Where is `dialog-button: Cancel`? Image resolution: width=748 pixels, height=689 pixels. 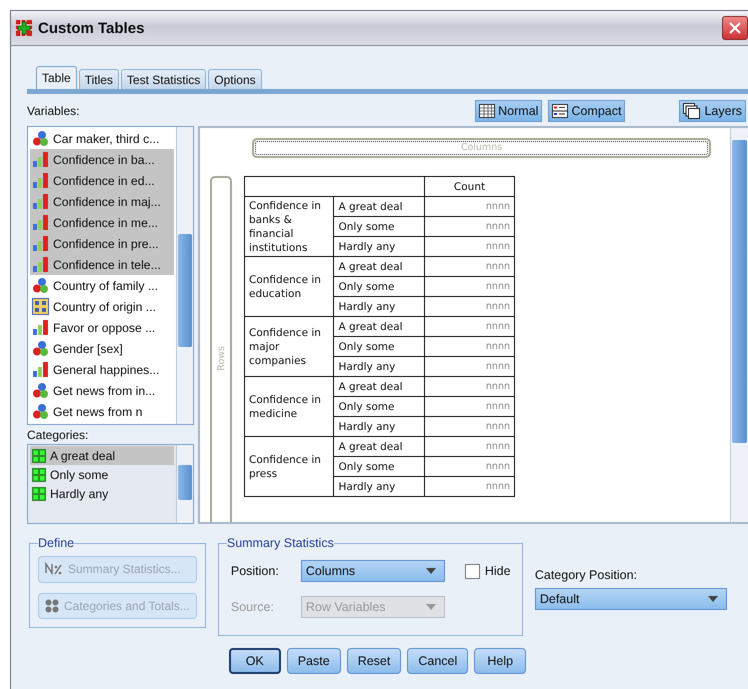
dialog-button: Cancel is located at coordinates (437, 661).